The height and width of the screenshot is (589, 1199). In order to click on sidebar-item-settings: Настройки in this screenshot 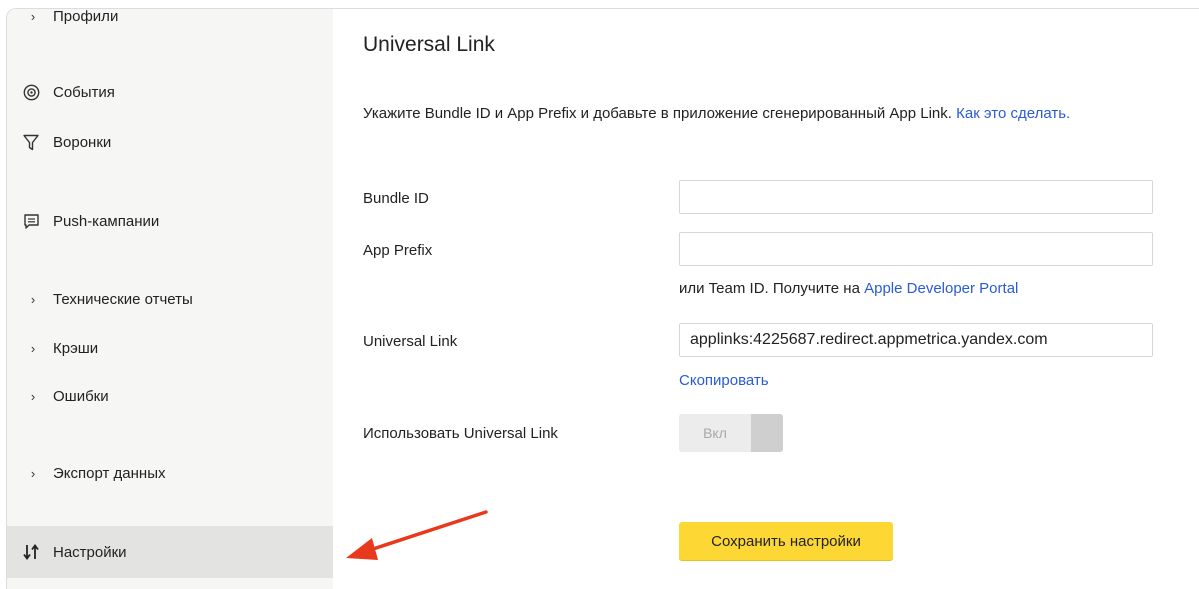, I will do `click(170, 552)`.